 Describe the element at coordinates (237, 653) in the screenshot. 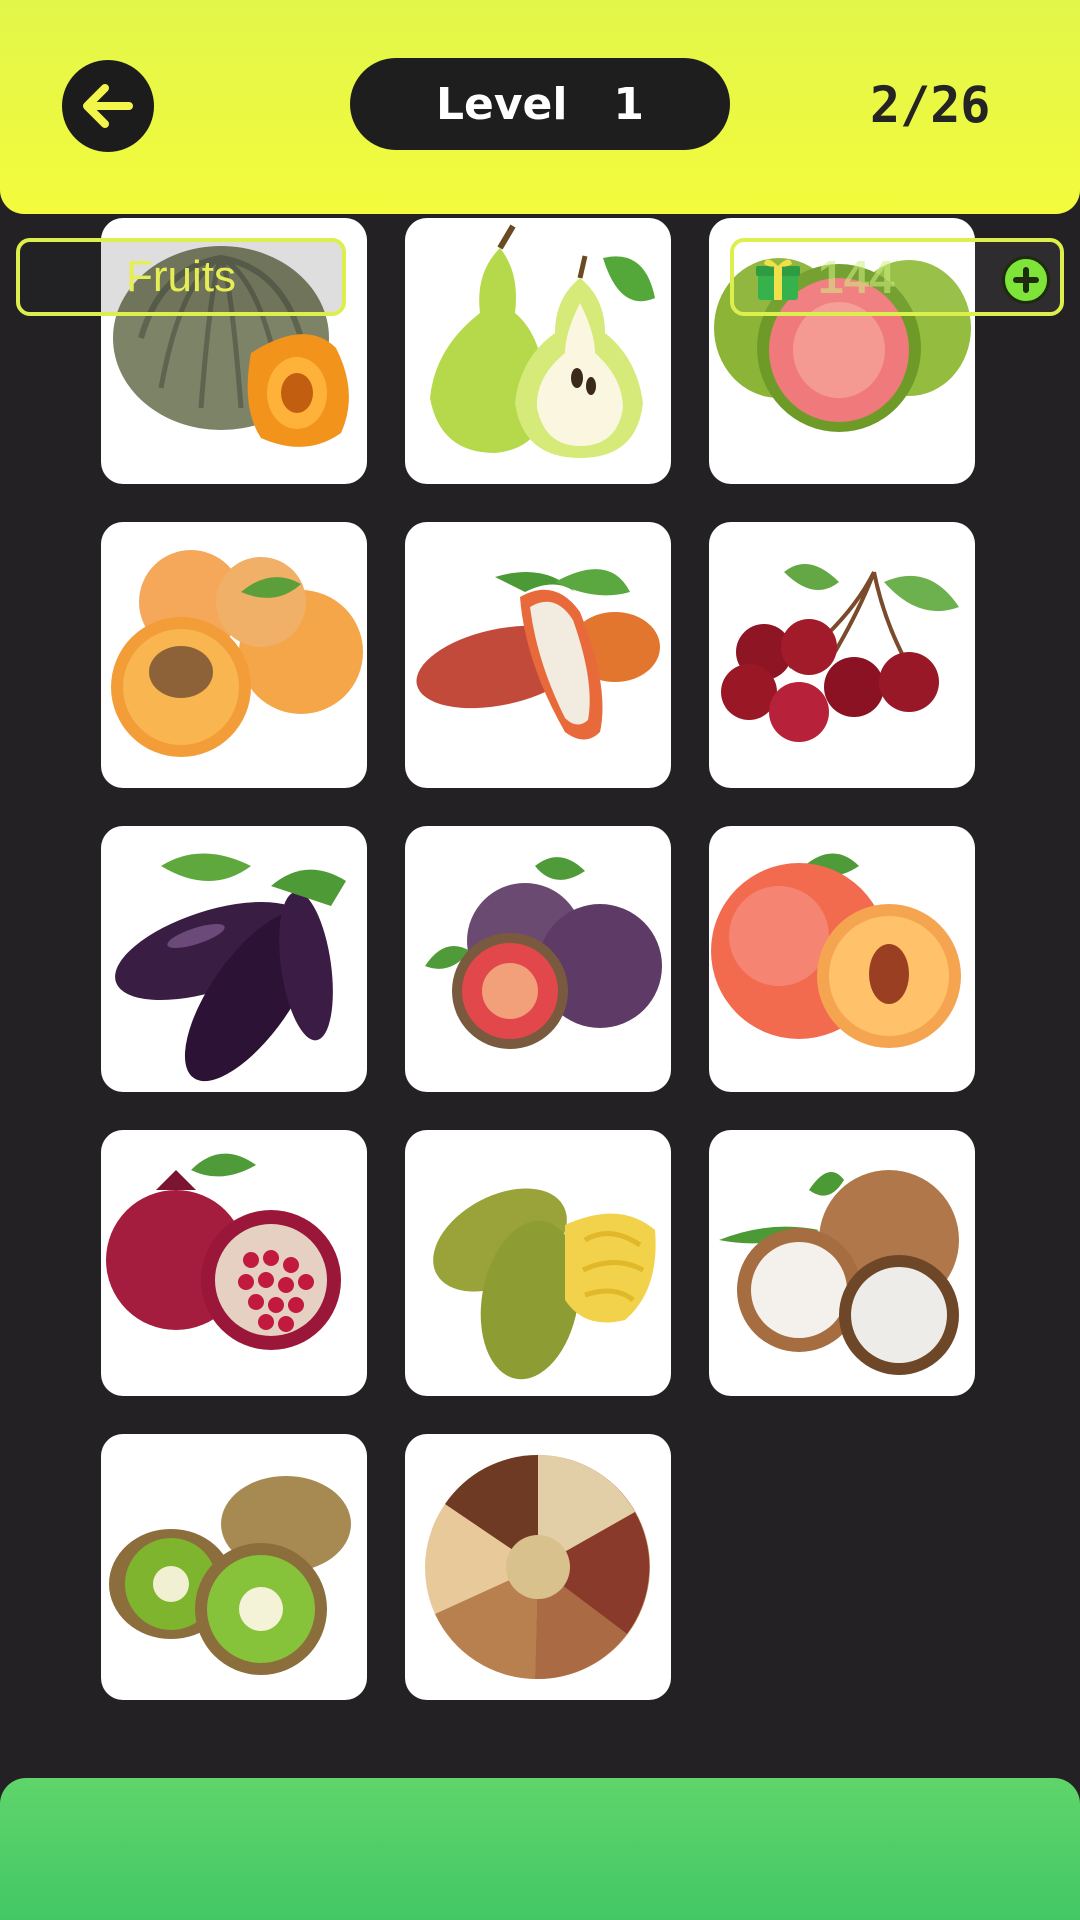

I see `apricot-image` at that location.